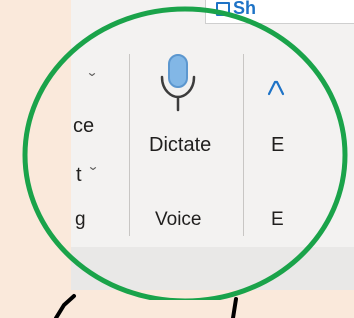 The width and height of the screenshot is (354, 318). I want to click on right-group-label: E, so click(277, 219).